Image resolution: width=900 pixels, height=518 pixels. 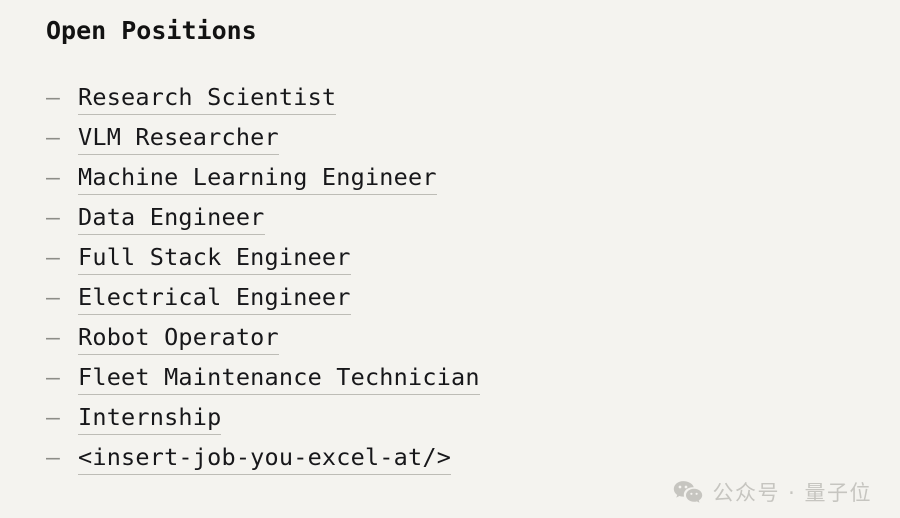 What do you see at coordinates (151, 30) in the screenshot?
I see `page-title: Open Positions` at bounding box center [151, 30].